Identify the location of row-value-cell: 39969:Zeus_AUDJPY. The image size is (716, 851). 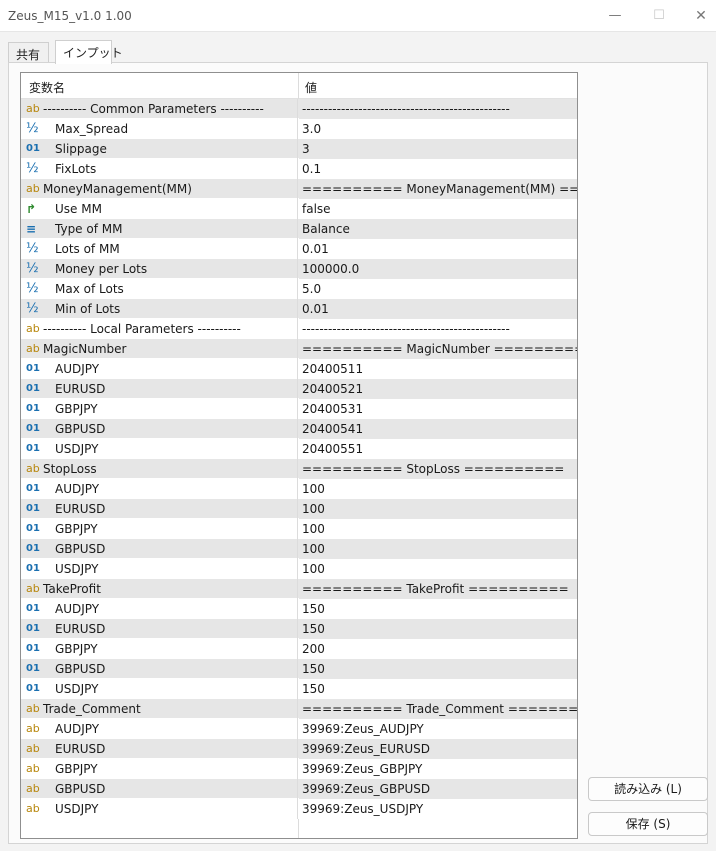
(438, 729).